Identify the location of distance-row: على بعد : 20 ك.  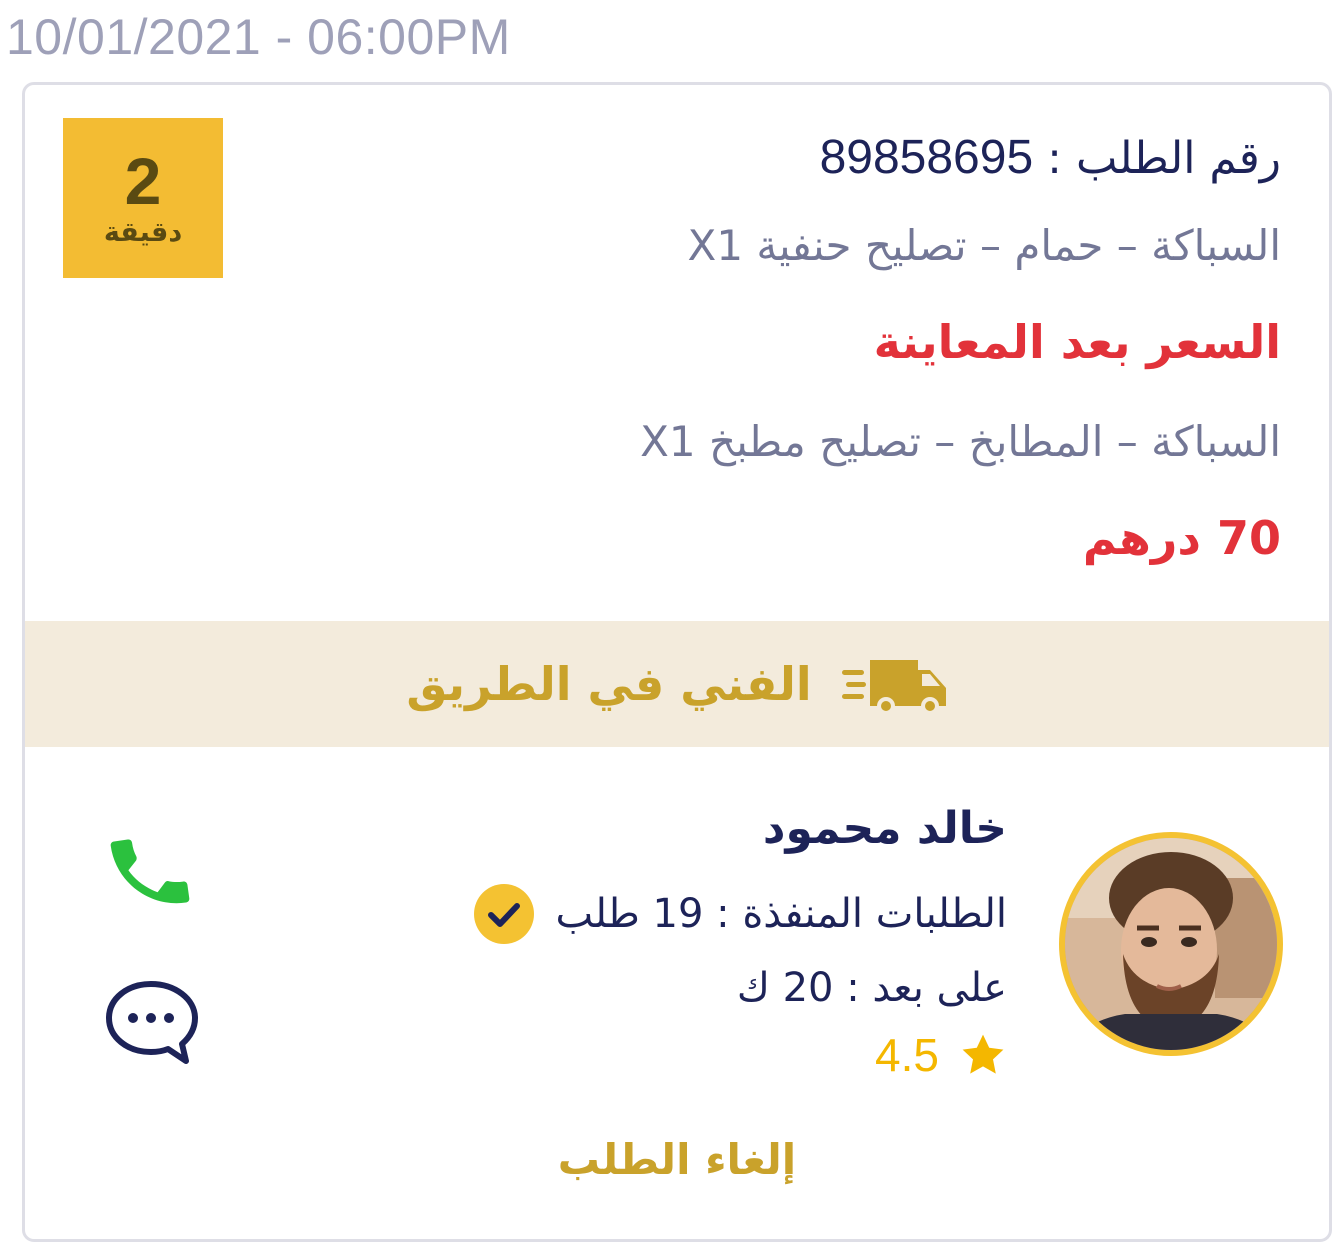
(657, 988).